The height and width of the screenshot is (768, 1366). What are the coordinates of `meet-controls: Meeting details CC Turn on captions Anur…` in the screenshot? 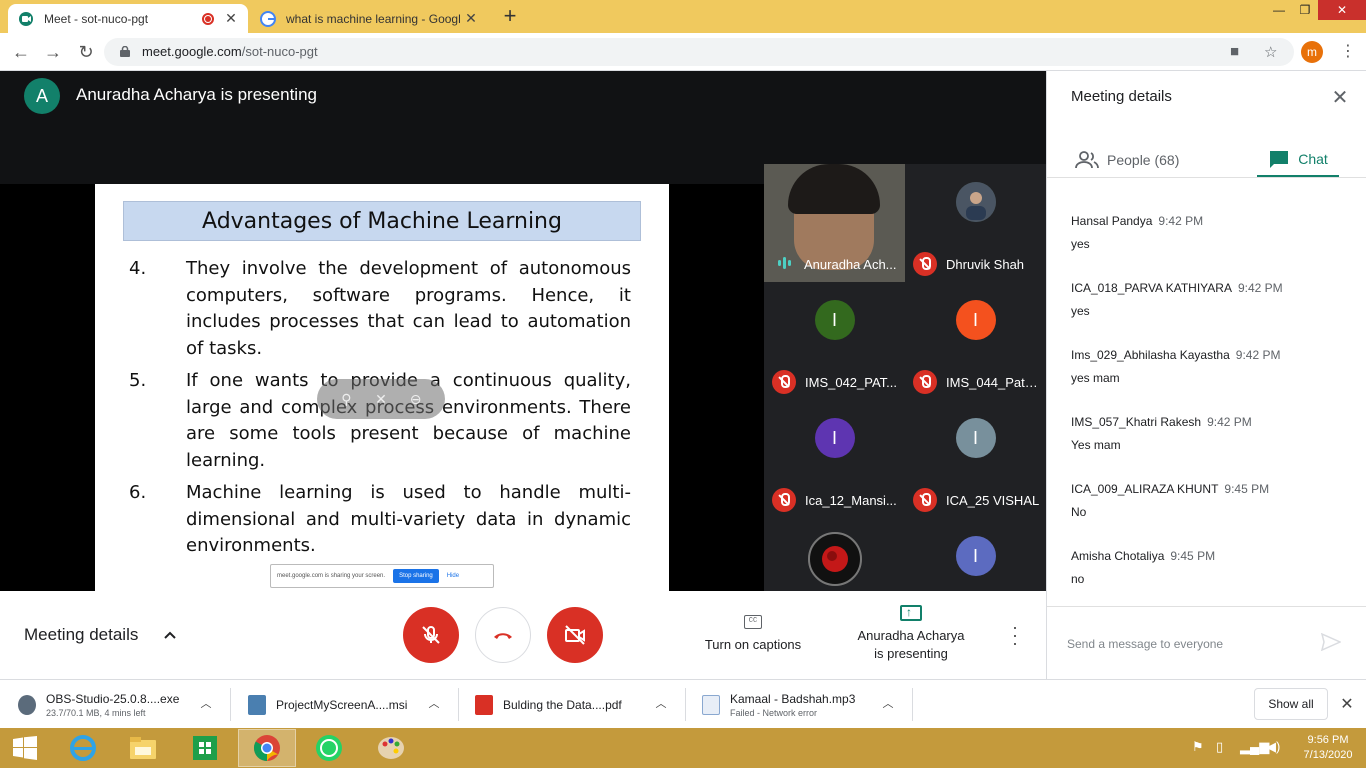 It's located at (523, 635).